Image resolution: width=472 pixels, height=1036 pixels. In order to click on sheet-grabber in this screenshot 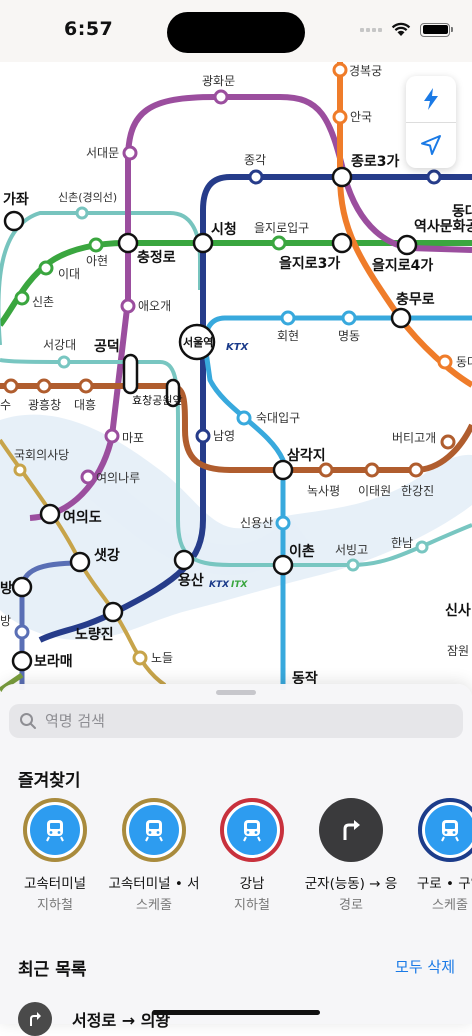, I will do `click(236, 692)`.